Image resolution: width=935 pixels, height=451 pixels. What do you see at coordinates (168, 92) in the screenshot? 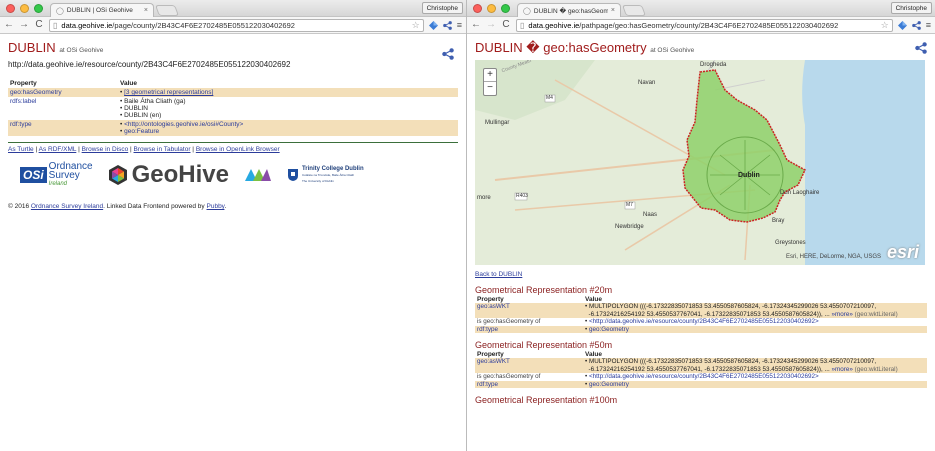
I see `value-link: [3 geometrical representations]` at bounding box center [168, 92].